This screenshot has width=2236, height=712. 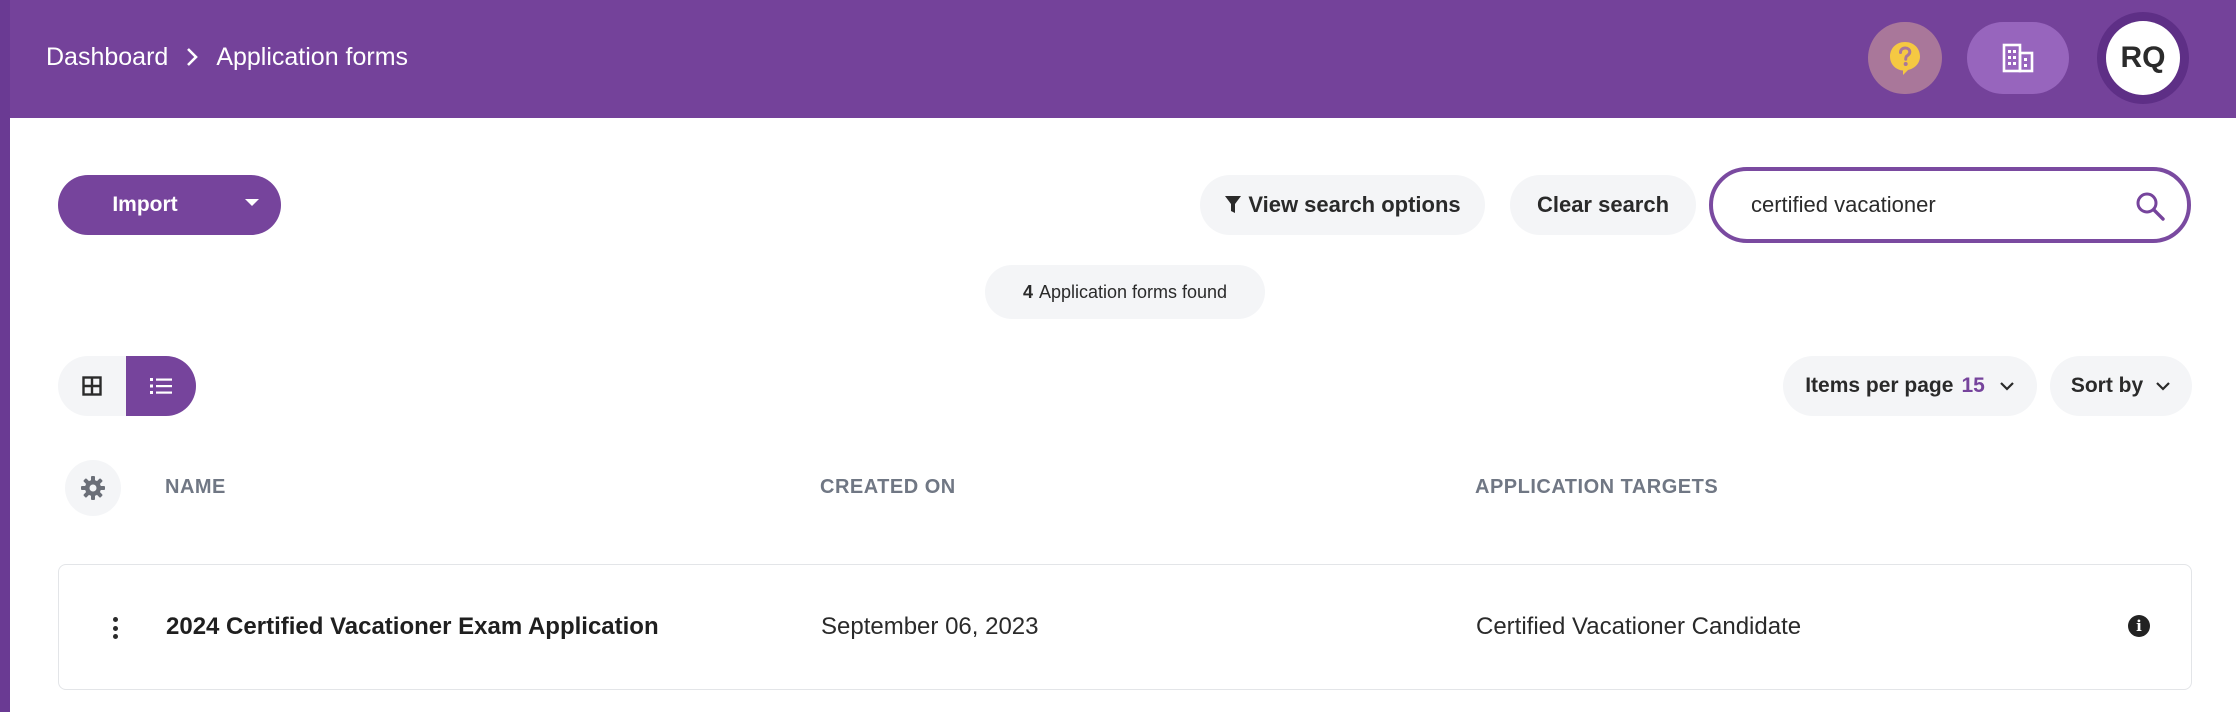 I want to click on row-application-targets: Certified Vacationer Candidate, so click(x=1639, y=626).